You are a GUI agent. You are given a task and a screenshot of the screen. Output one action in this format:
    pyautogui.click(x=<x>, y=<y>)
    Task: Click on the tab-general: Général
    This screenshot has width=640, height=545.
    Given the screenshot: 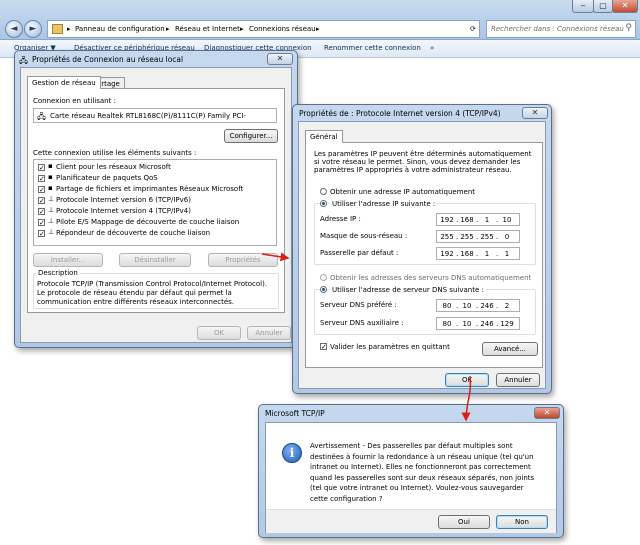 What is the action you would take?
    pyautogui.click(x=324, y=136)
    